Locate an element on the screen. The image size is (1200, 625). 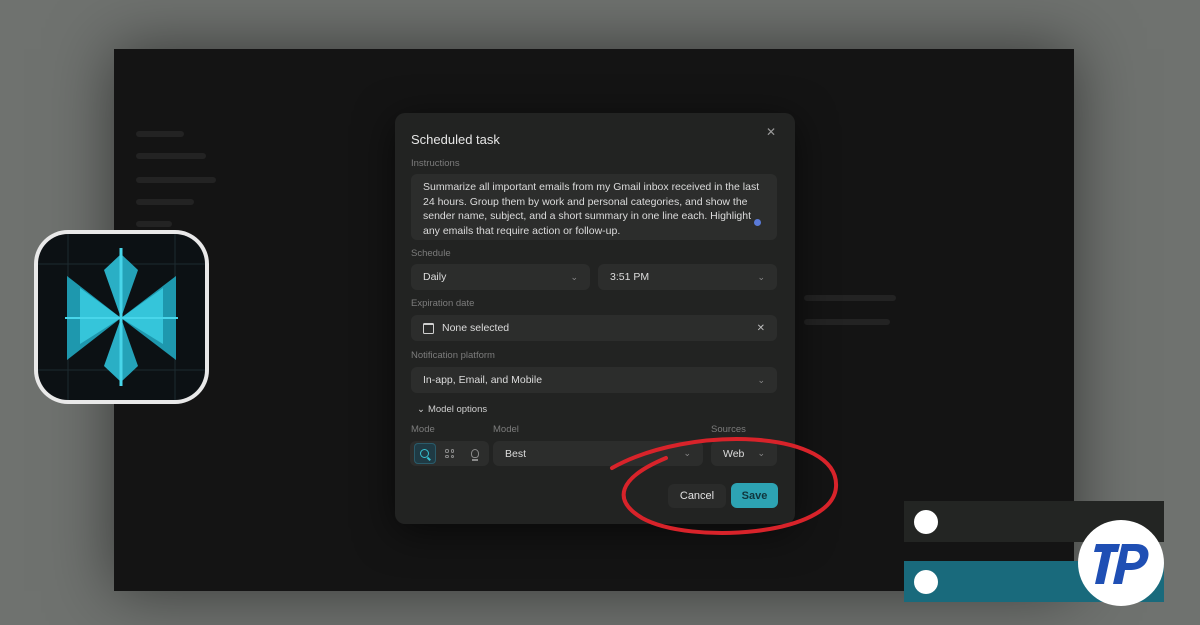
app-logo-icon is located at coordinates (121, 317).